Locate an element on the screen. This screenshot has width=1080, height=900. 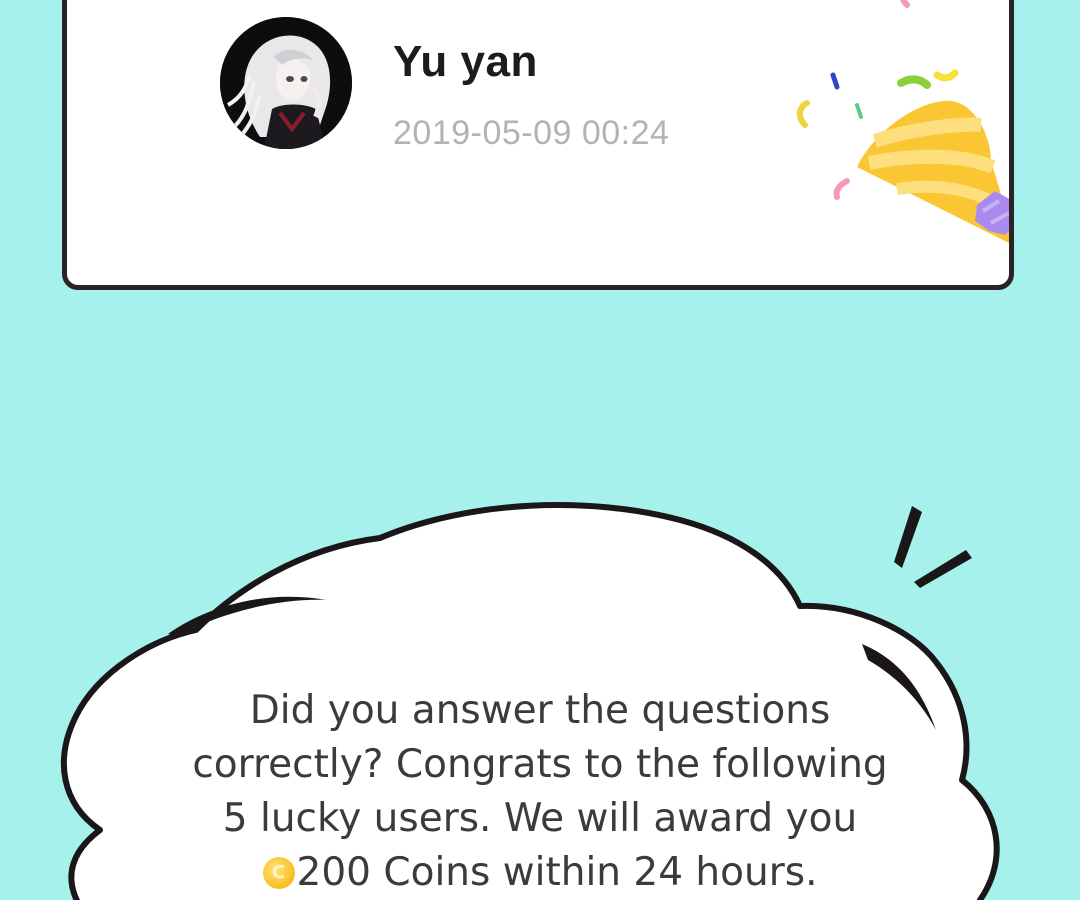
announcement-line: Did you answer the questions is located at coordinates (540, 710).